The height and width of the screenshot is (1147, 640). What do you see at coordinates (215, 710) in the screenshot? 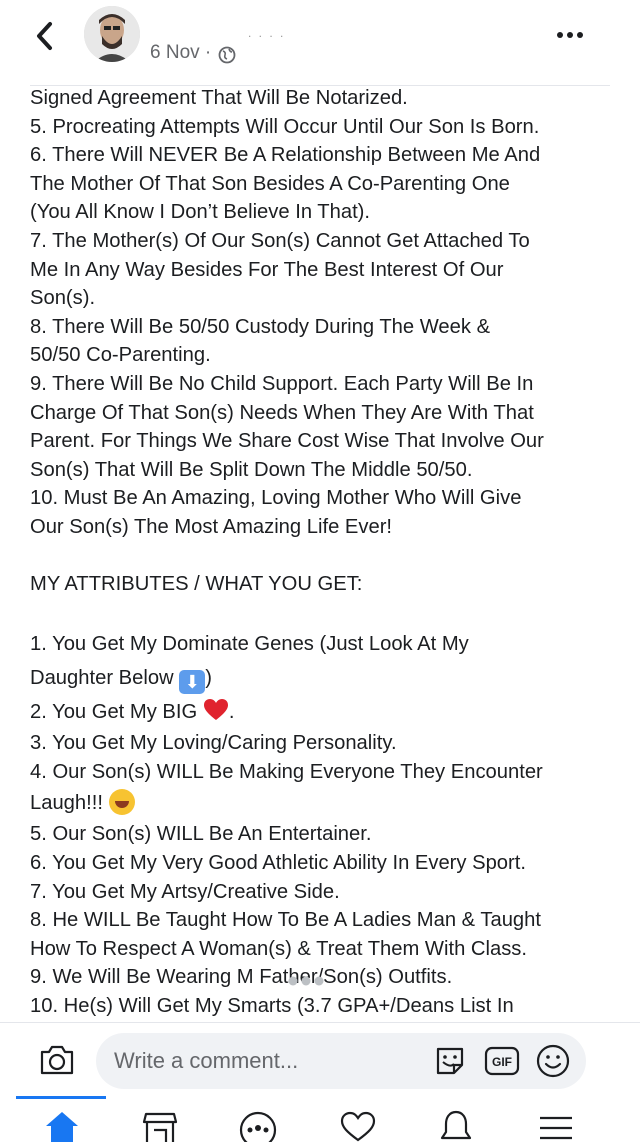
I see `red-heart-emoji-icon` at bounding box center [215, 710].